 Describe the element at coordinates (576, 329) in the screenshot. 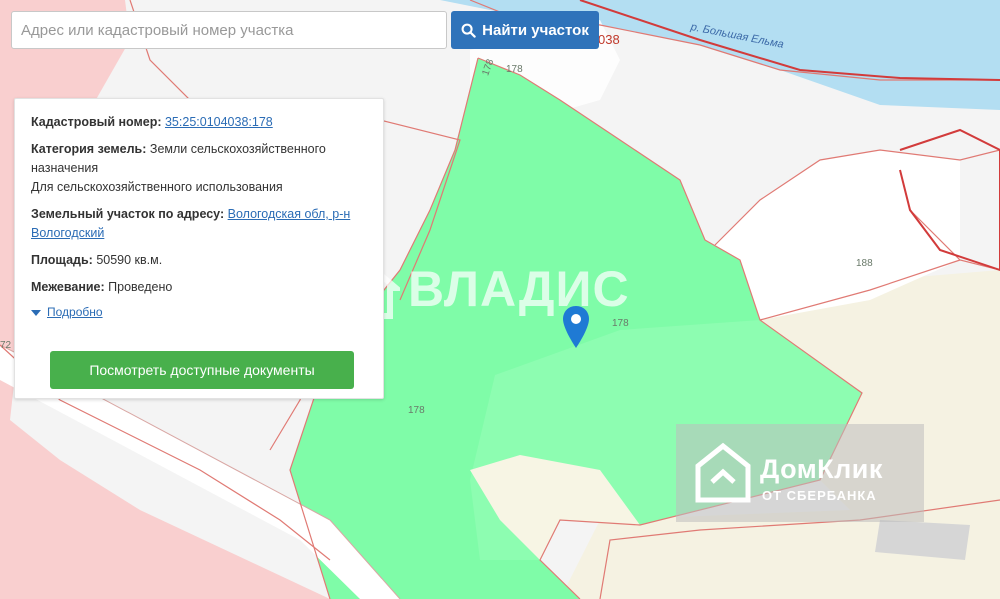

I see `location-marker-icon` at that location.